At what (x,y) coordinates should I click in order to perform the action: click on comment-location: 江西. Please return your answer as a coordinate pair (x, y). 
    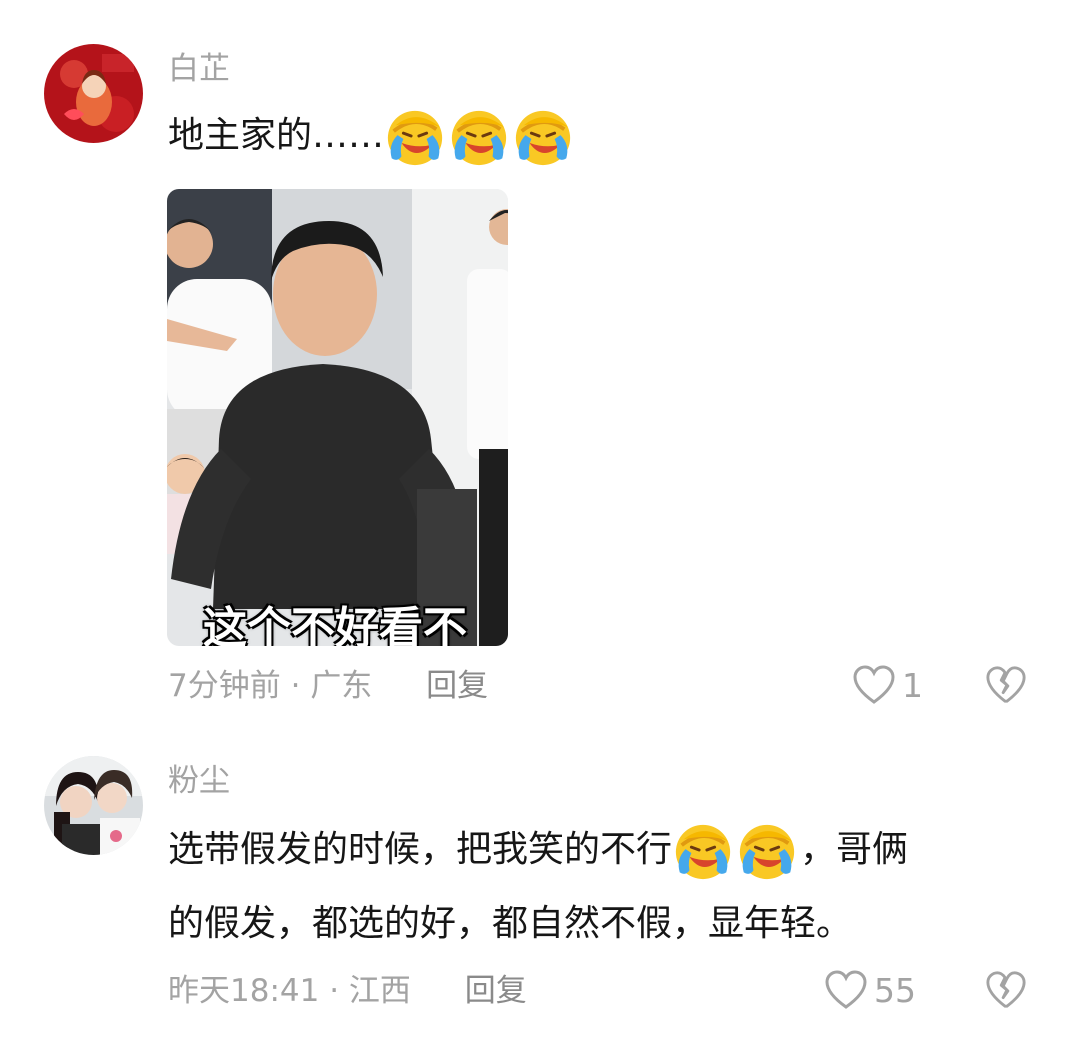
    Looking at the image, I should click on (379, 991).